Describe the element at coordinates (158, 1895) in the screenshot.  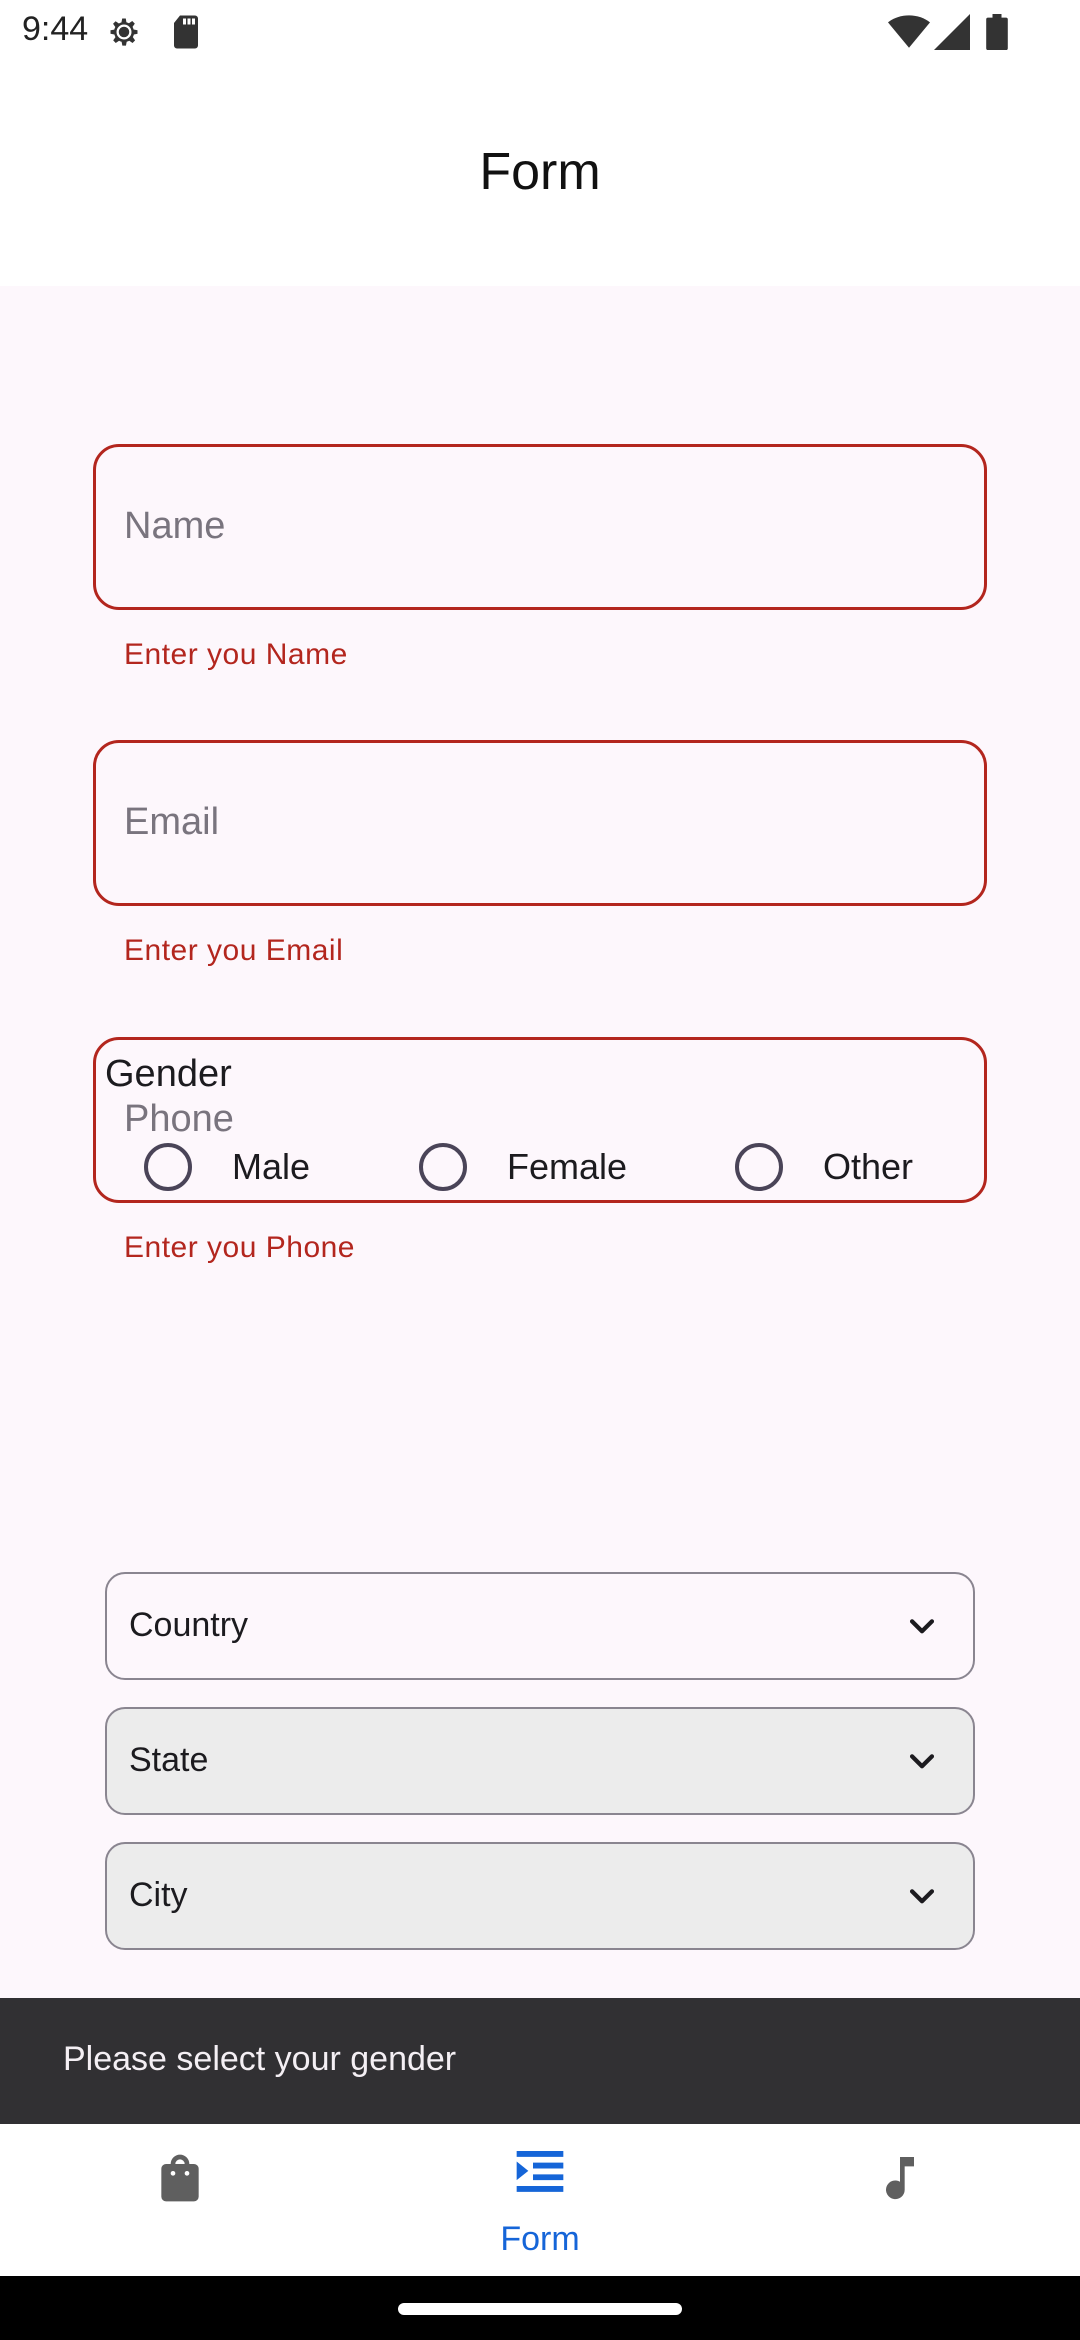
I see `city-dropdown-label: City` at that location.